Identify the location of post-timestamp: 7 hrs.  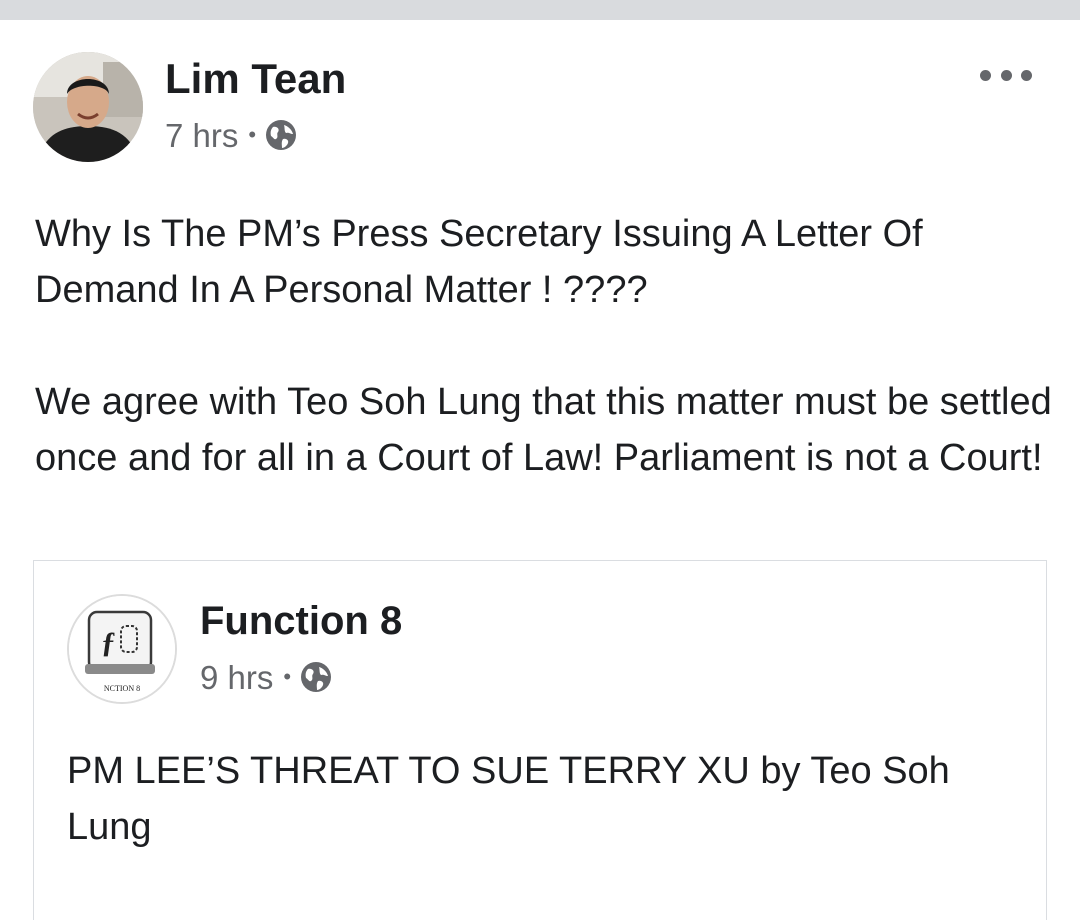
(201, 135).